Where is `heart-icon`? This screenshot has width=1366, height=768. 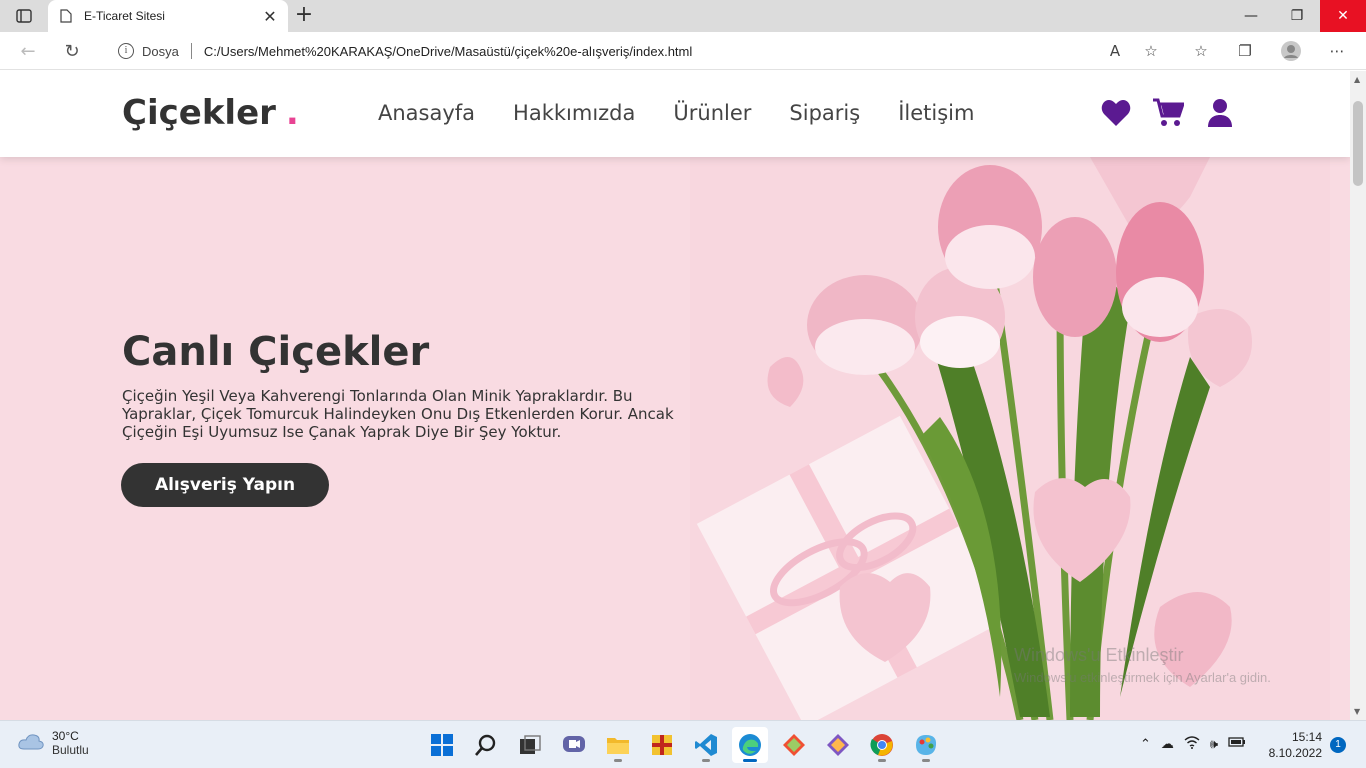
heart-icon is located at coordinates (1116, 113).